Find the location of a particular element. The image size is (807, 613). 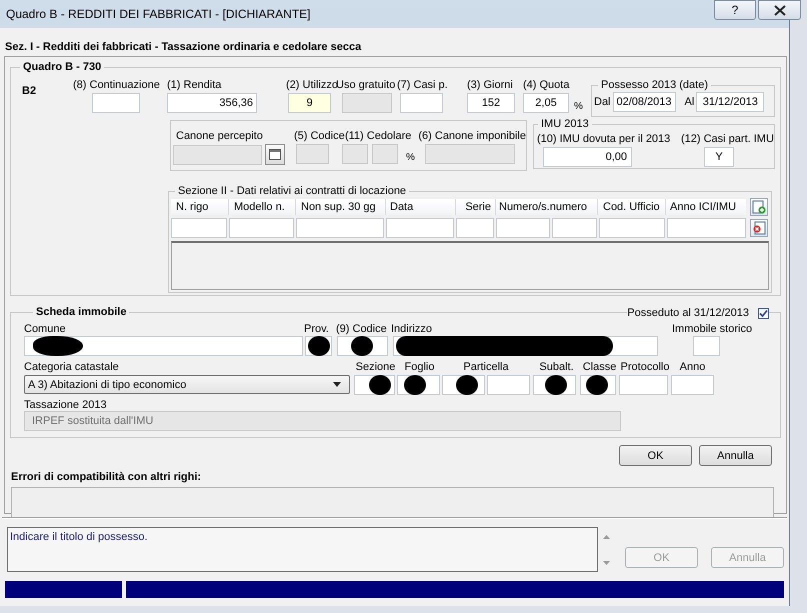

scroll-down-icon is located at coordinates (606, 563).